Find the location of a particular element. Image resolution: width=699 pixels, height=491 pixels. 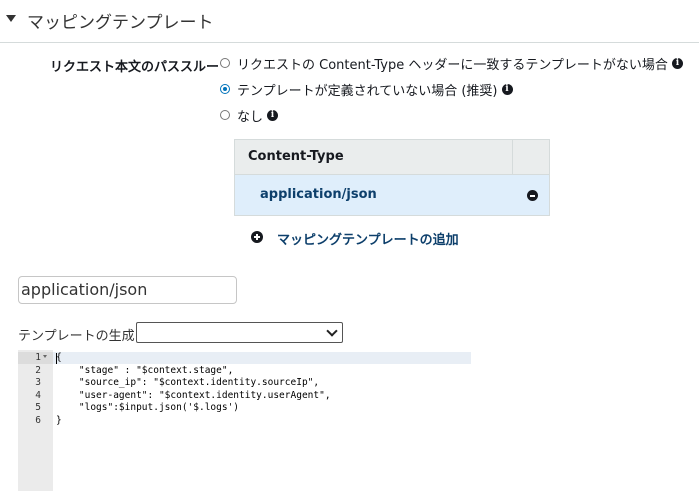

radio-label: なし is located at coordinates (250, 117).